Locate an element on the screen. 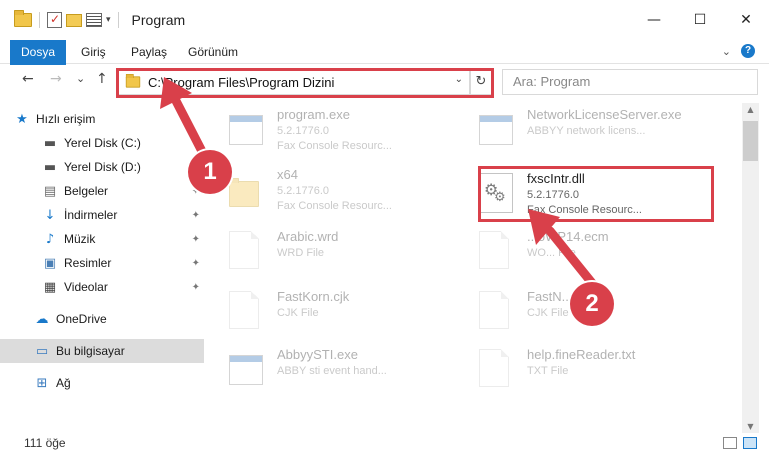 This screenshot has width=769, height=468. file-name: ...oWP14.ecm is located at coordinates (568, 236).